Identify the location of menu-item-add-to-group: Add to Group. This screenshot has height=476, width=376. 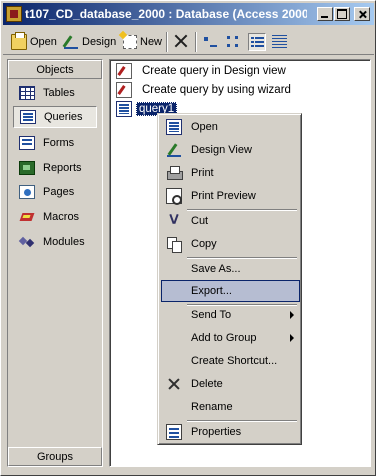
(230, 338).